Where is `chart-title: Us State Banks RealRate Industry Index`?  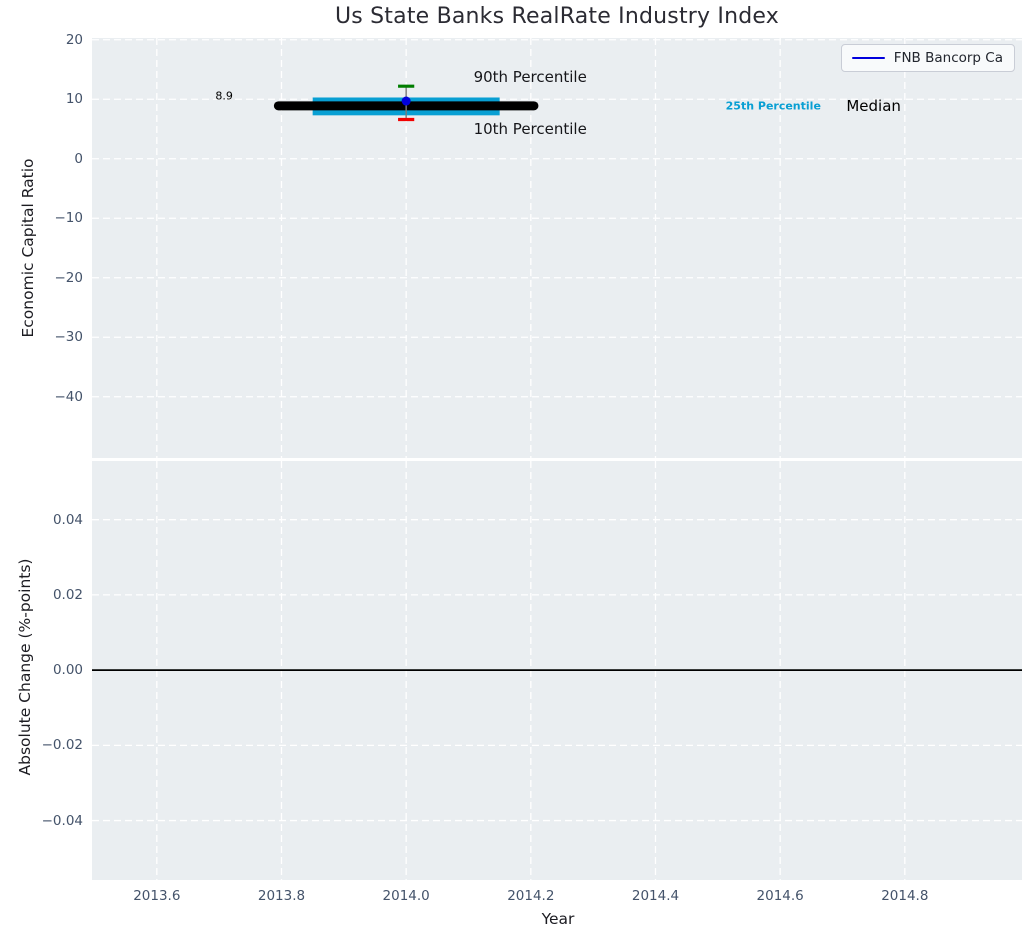
chart-title: Us State Banks RealRate Industry Index is located at coordinates (556, 16).